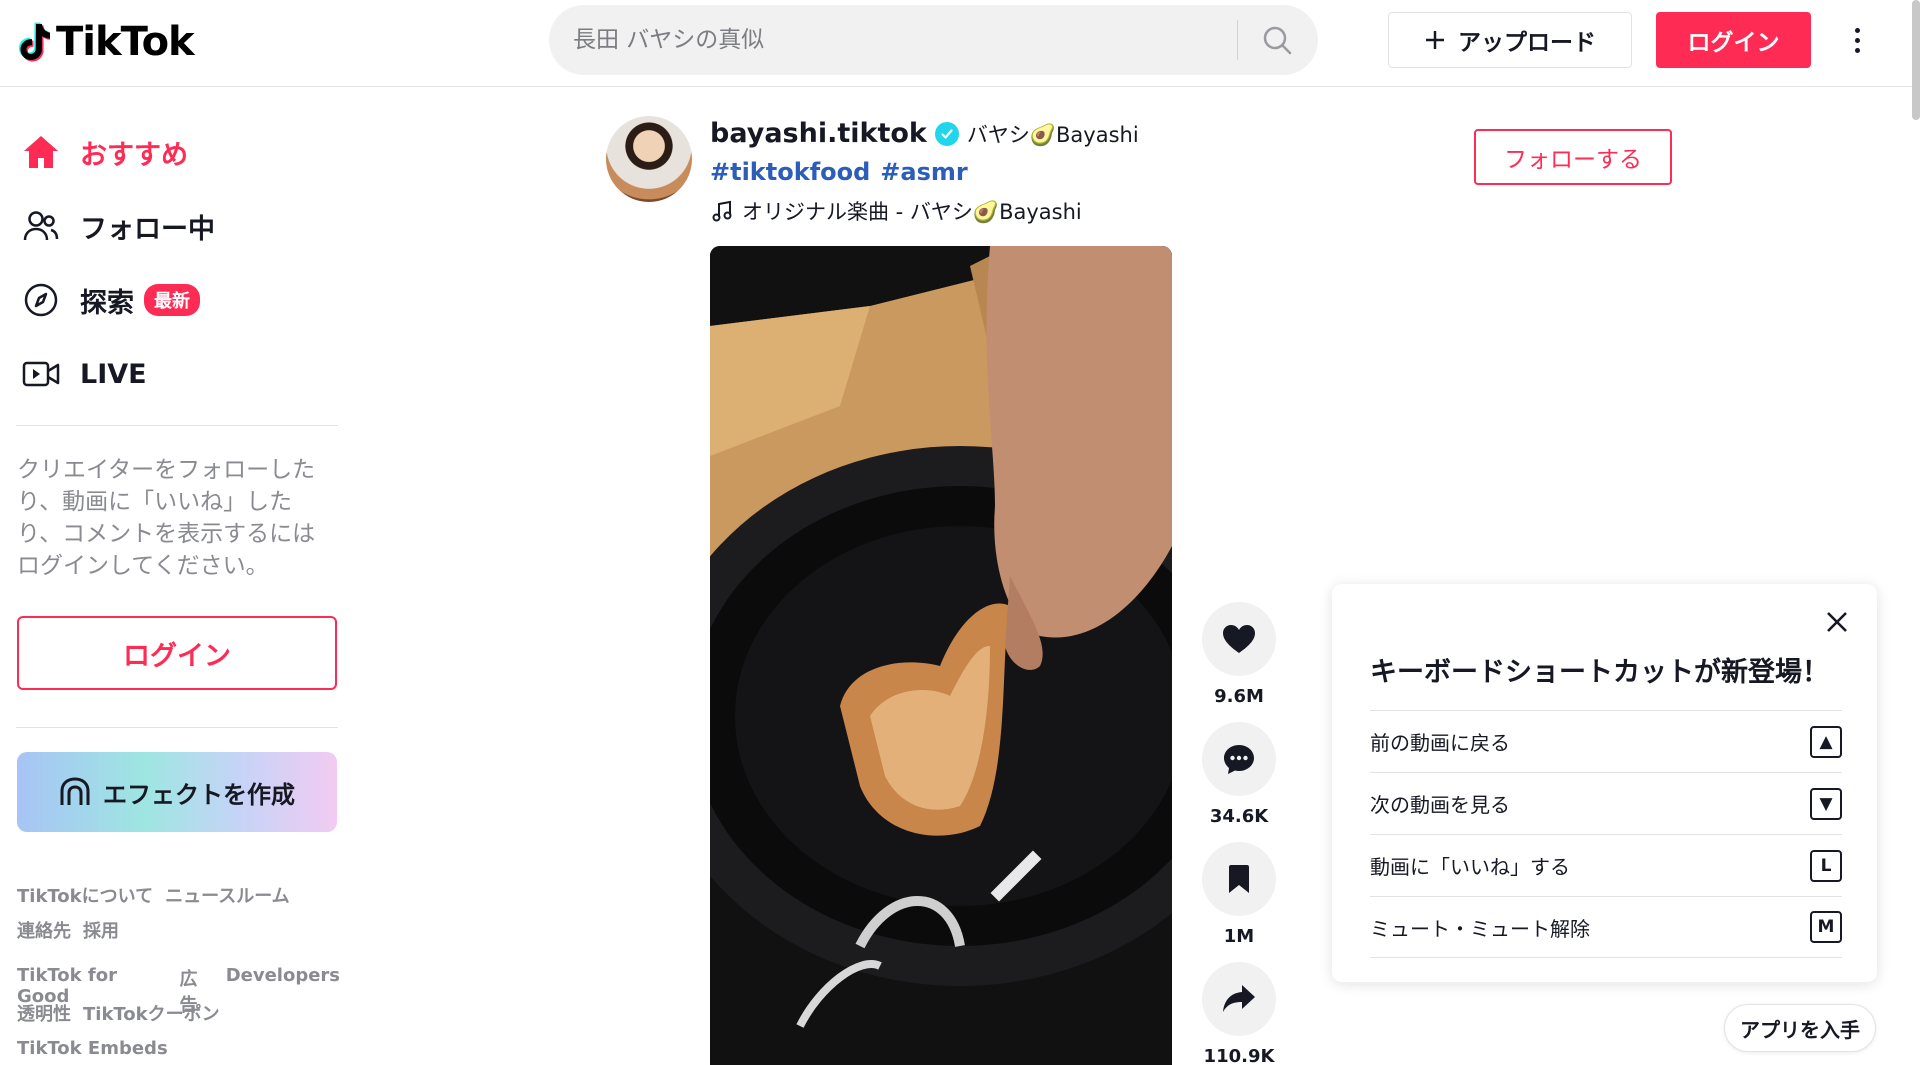  I want to click on comment-button, so click(1239, 759).